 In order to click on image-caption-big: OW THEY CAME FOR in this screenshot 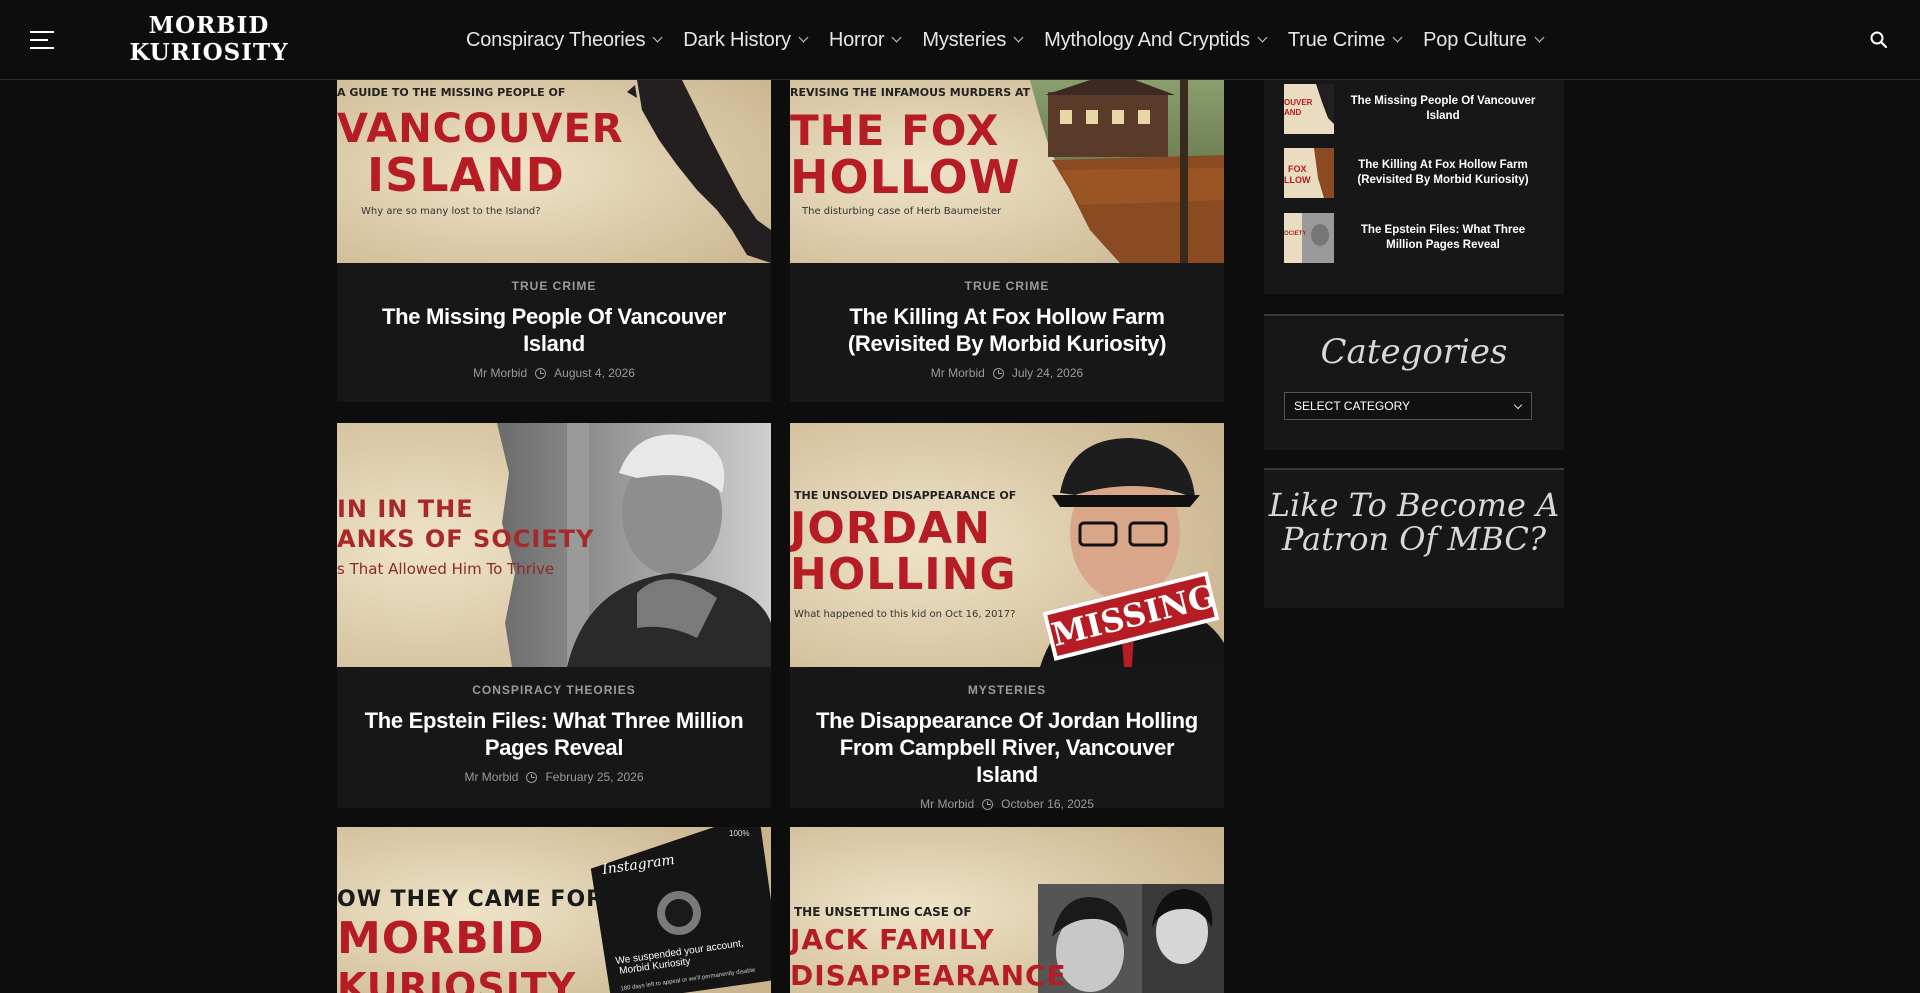, I will do `click(471, 899)`.